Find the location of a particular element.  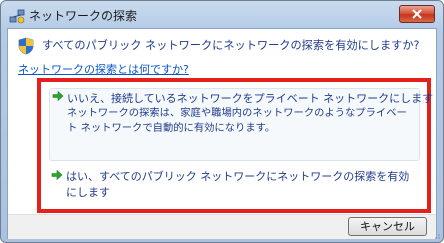

close-icon is located at coordinates (417, 14).